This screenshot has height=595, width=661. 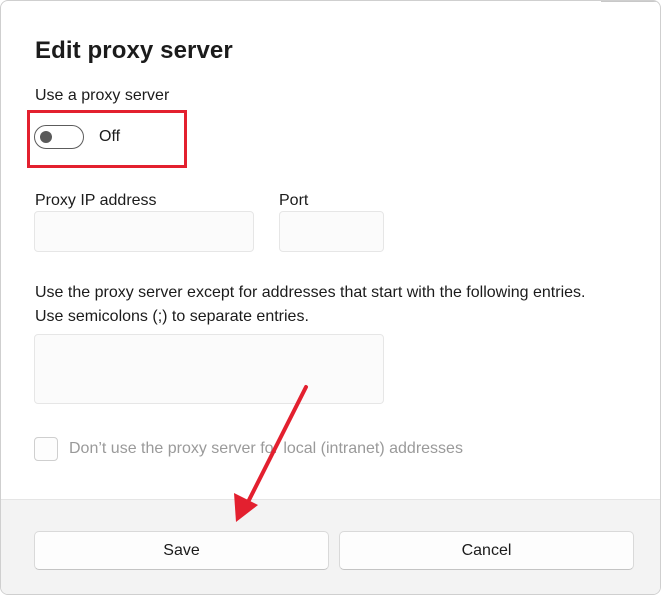 What do you see at coordinates (96, 200) in the screenshot?
I see `proxy-ip-label: Proxy IP address` at bounding box center [96, 200].